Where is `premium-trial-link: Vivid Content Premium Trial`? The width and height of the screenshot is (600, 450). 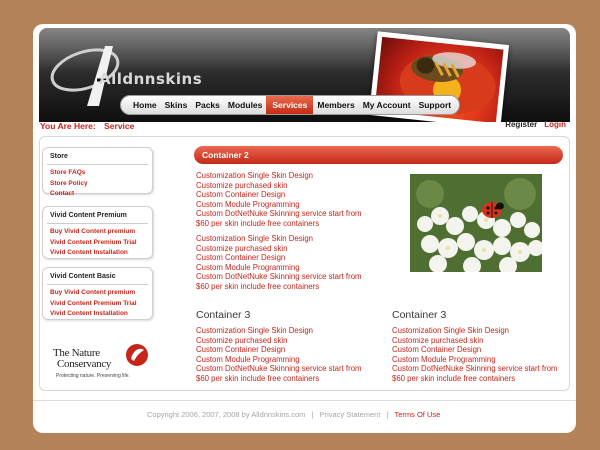 premium-trial-link: Vivid Content Premium Trial is located at coordinates (97, 243).